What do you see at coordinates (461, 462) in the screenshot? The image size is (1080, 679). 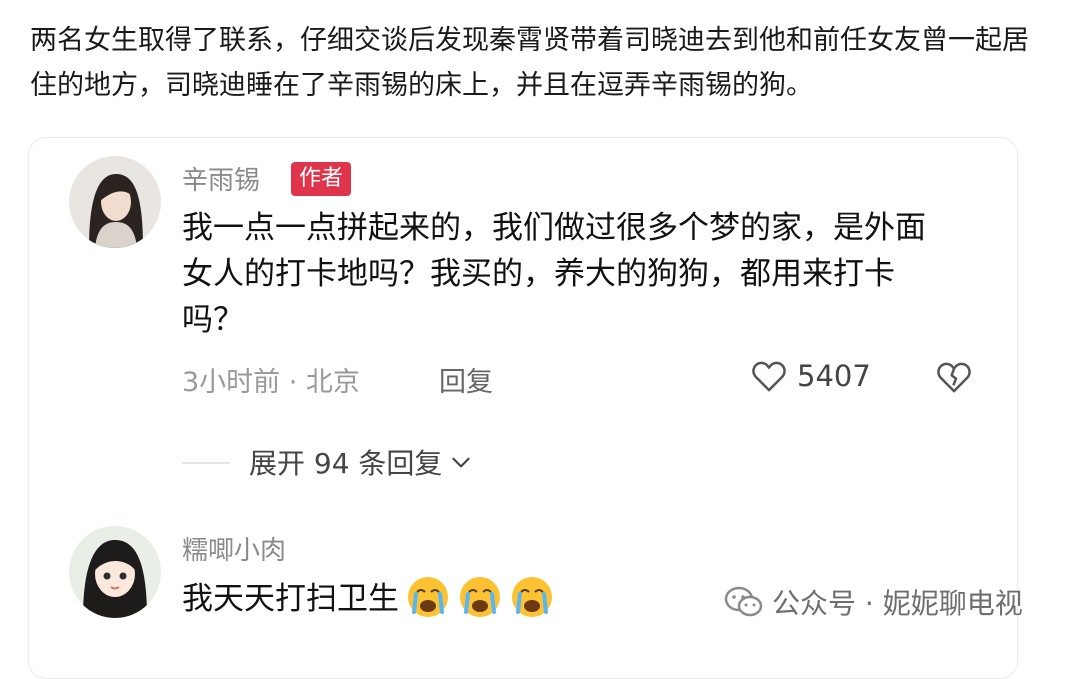 I see `chevron-down-icon` at bounding box center [461, 462].